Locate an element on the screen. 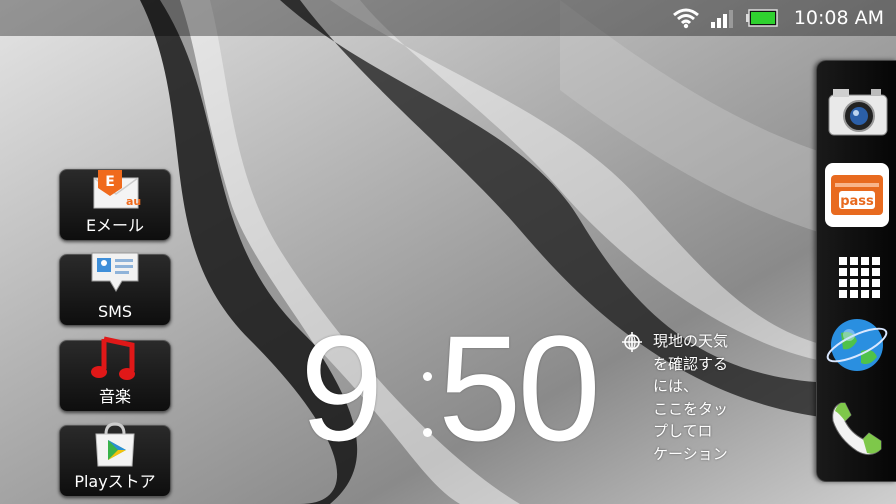 This screenshot has height=504, width=896. app-email: E au Eメール is located at coordinates (115, 205).